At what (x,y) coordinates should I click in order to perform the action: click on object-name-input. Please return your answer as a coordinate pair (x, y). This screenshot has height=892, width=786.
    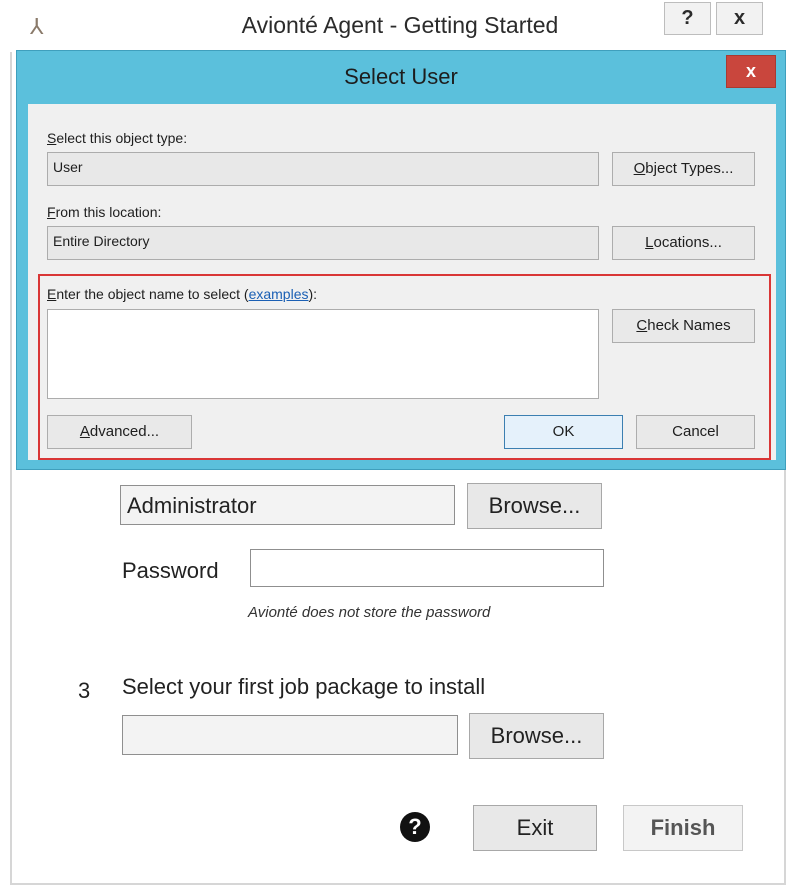
    Looking at the image, I should click on (323, 354).